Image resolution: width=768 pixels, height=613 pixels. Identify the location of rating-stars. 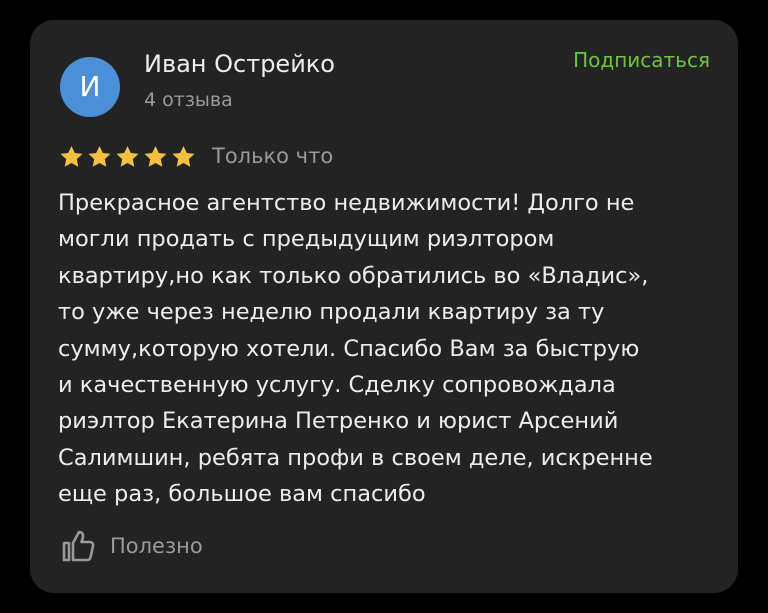
(128, 157).